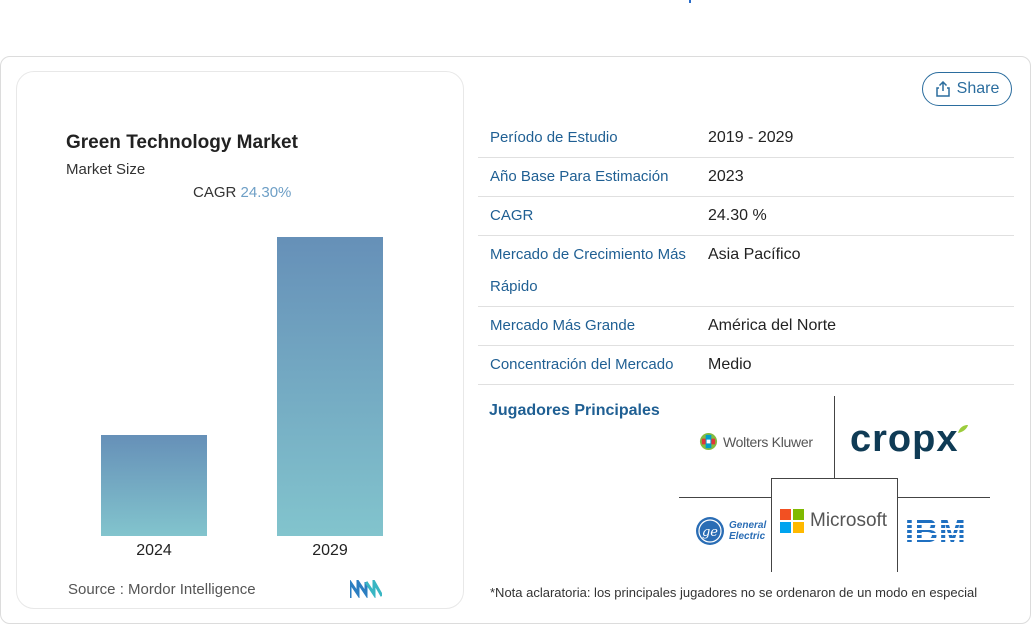  I want to click on cropx-logo: cropx, so click(909, 439).